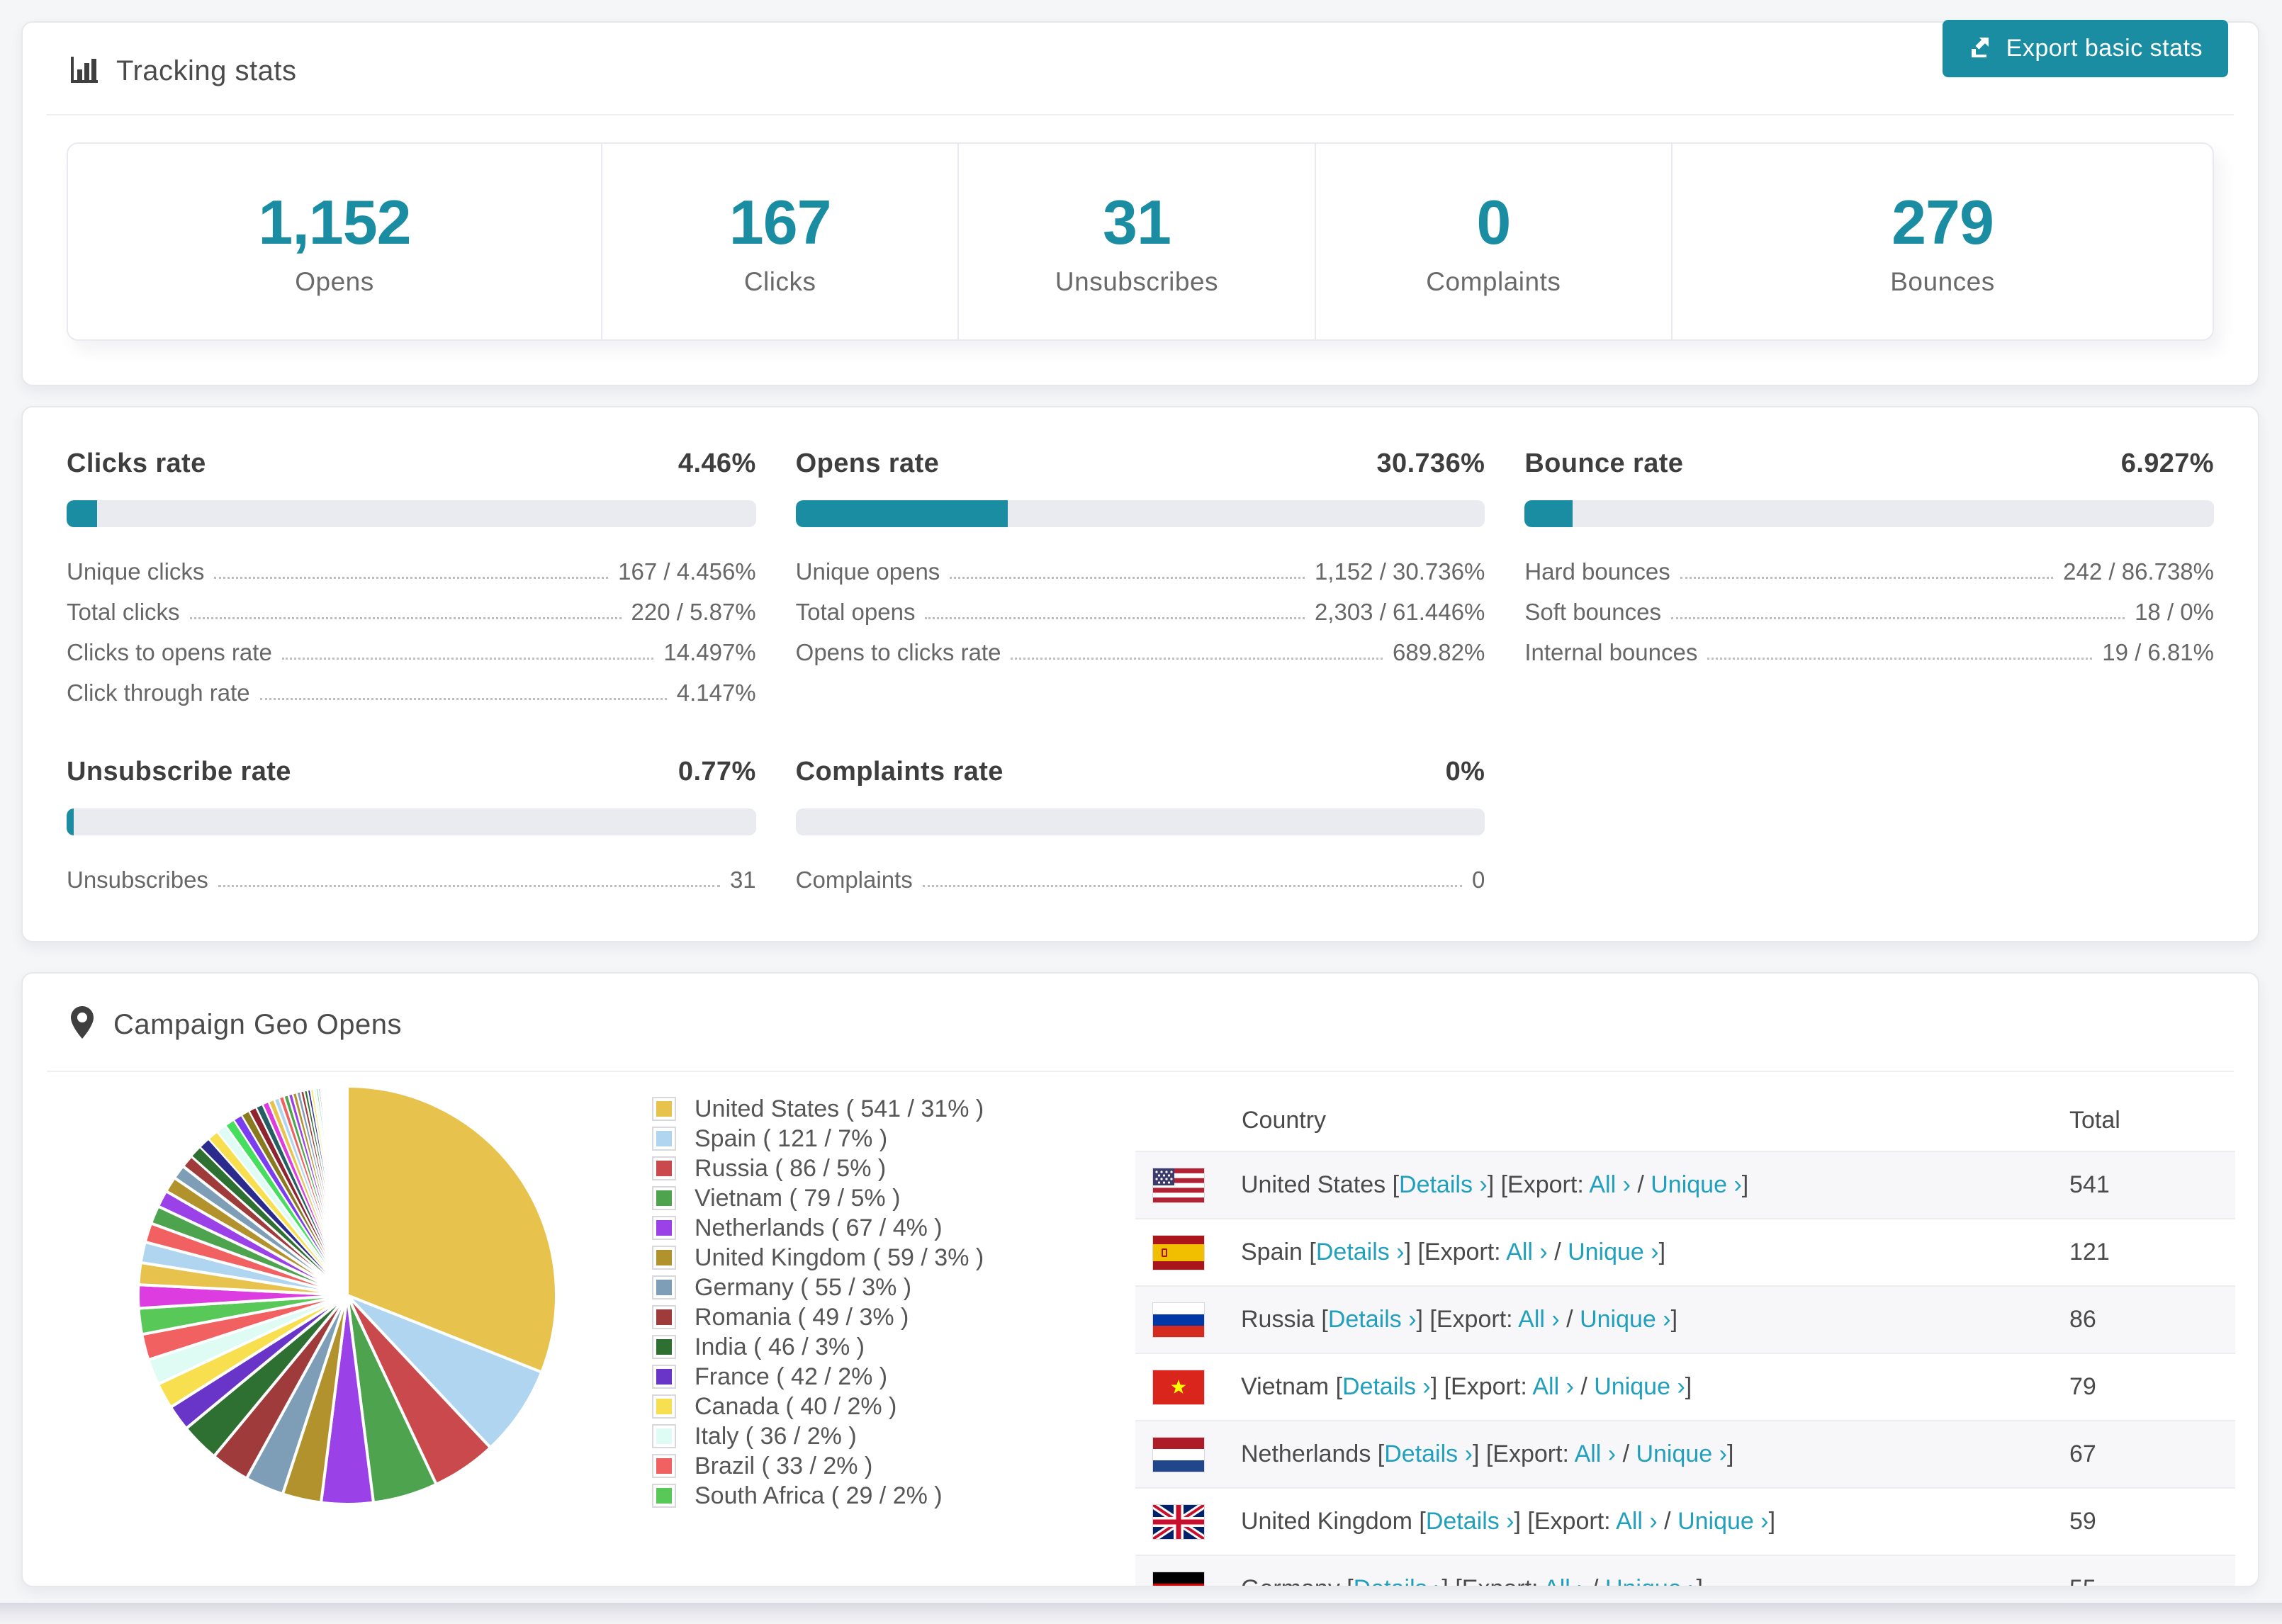 This screenshot has width=2282, height=1624. Describe the element at coordinates (818, 1109) in the screenshot. I see `legend-item-united-states: United States ( 541 / 31% )` at that location.